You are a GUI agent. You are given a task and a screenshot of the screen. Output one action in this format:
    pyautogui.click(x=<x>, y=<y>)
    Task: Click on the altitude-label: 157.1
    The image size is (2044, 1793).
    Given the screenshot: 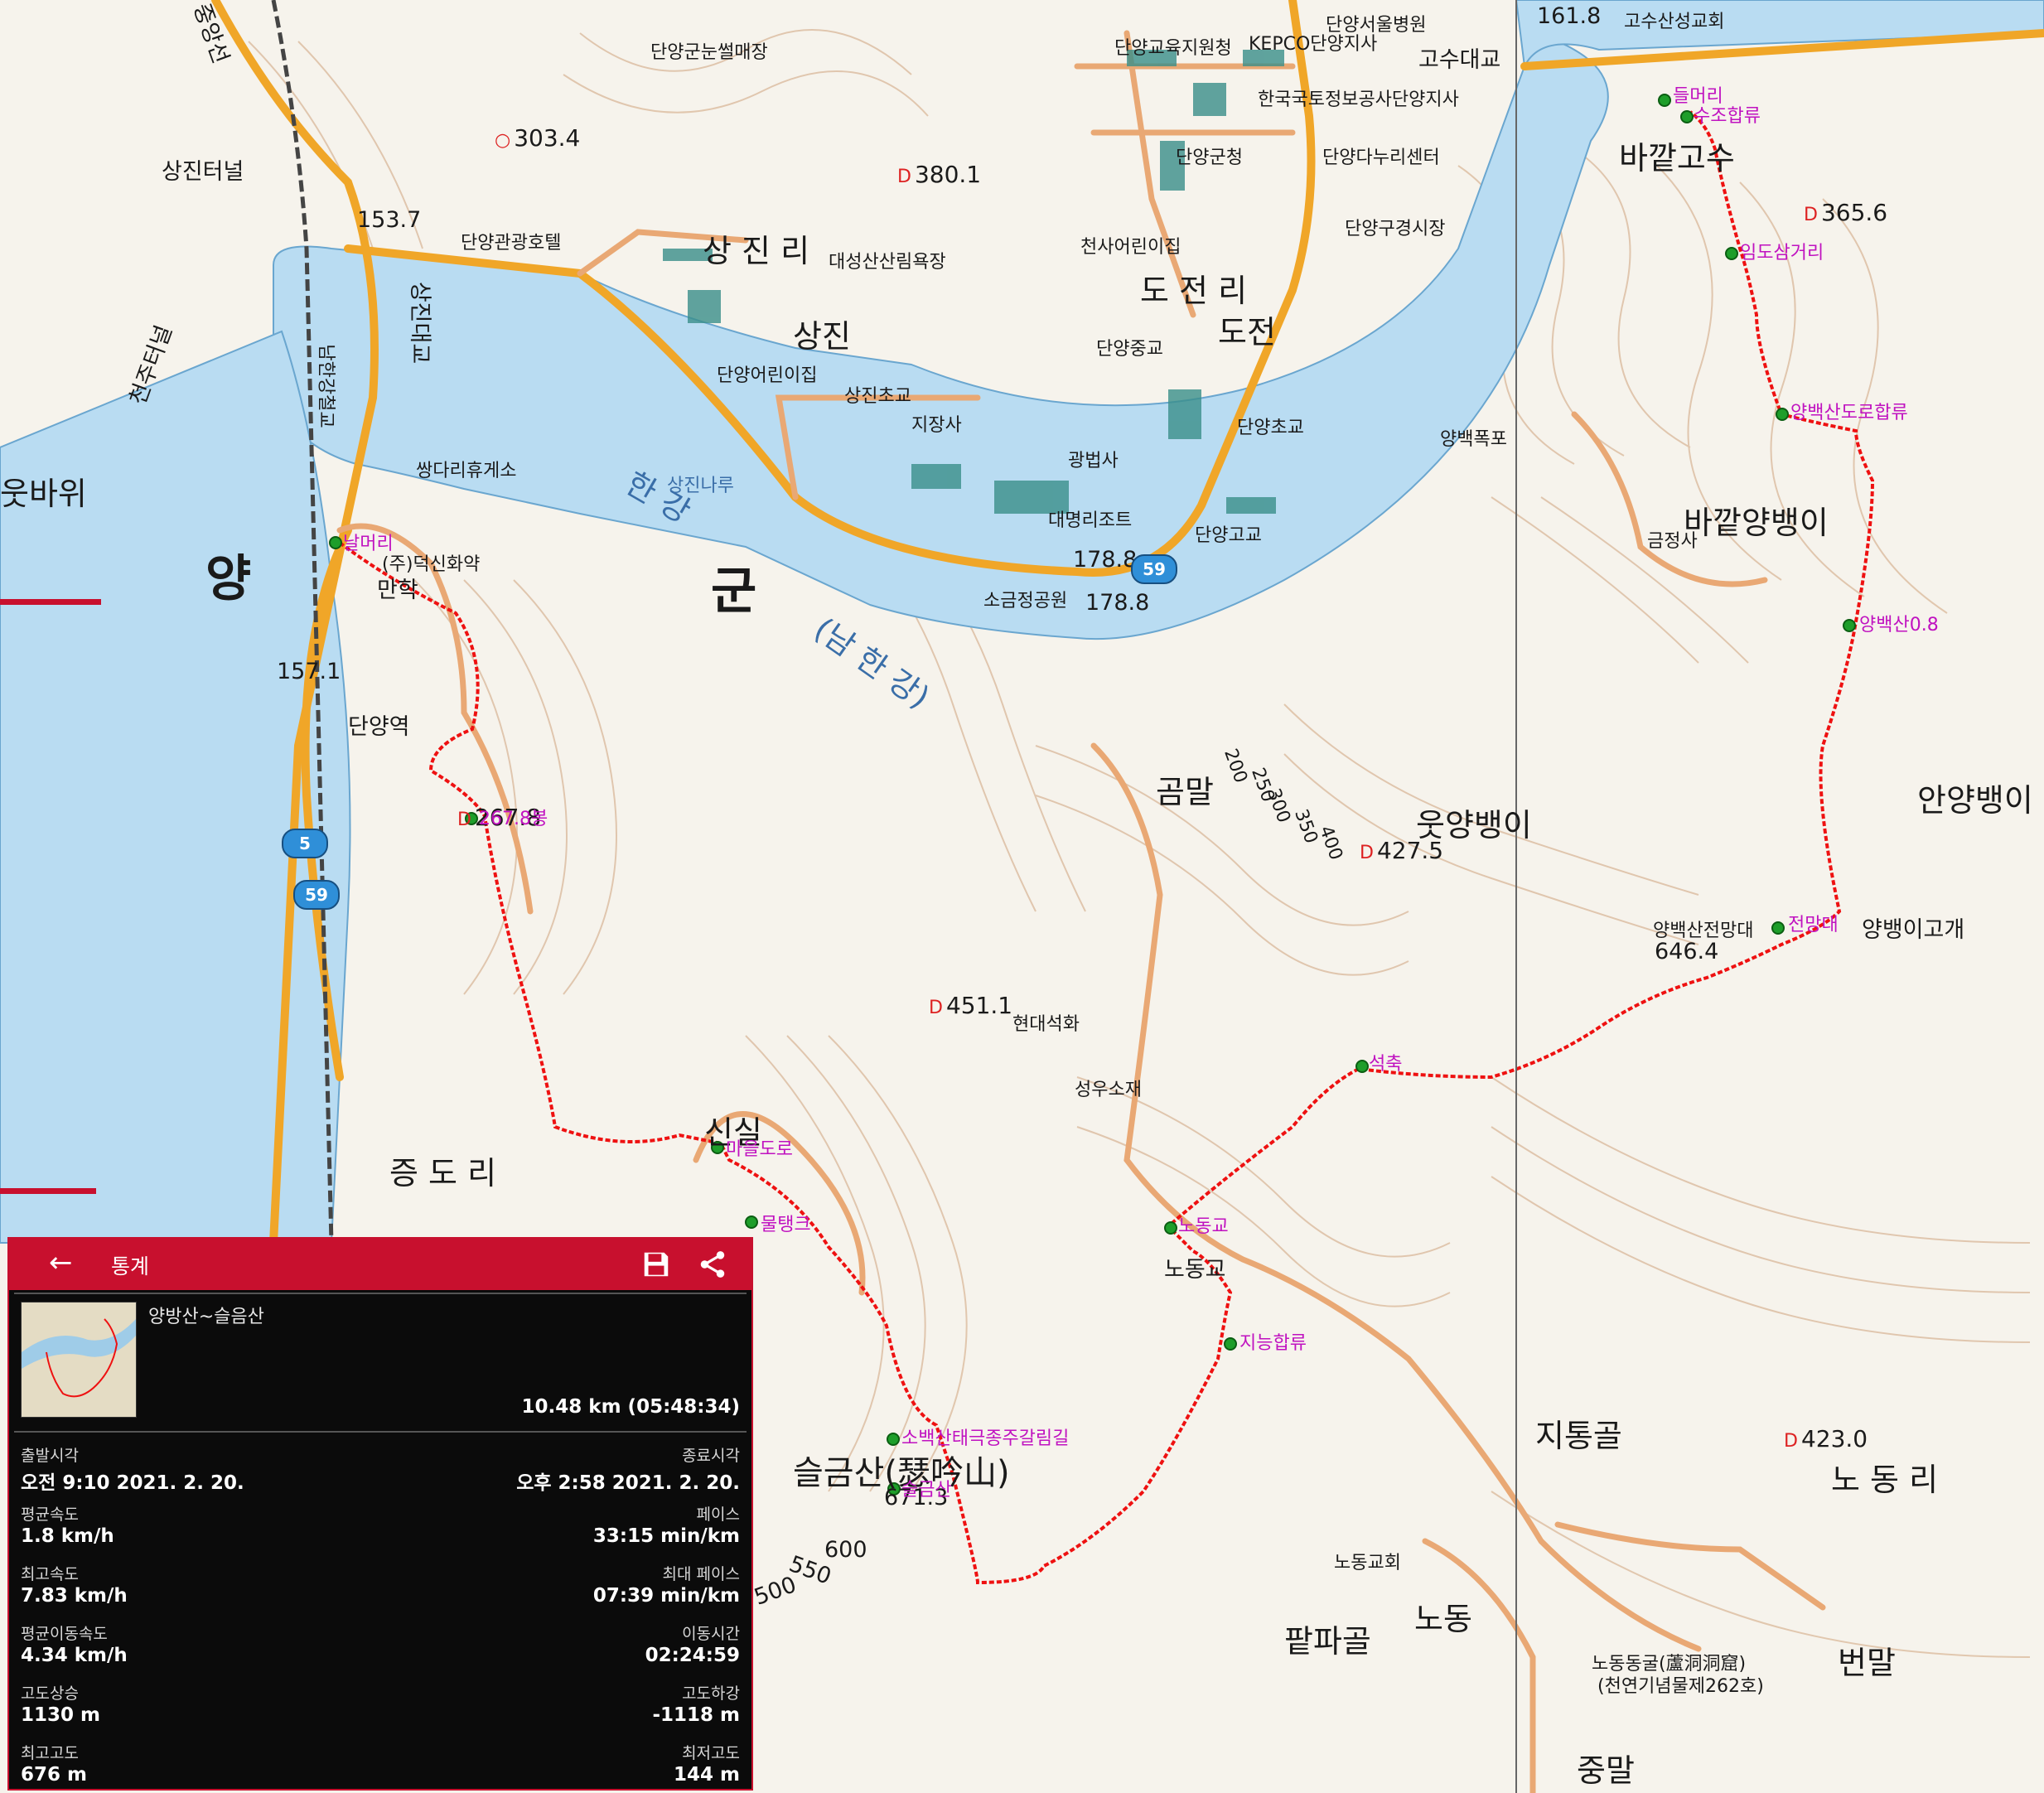 What is the action you would take?
    pyautogui.click(x=309, y=671)
    